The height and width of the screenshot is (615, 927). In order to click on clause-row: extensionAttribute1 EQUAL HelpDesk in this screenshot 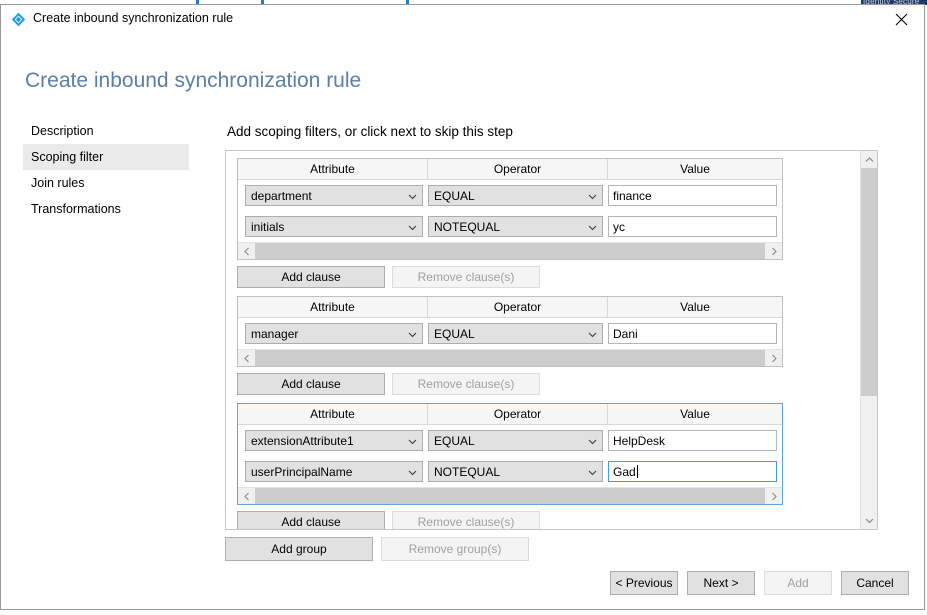, I will do `click(510, 440)`.